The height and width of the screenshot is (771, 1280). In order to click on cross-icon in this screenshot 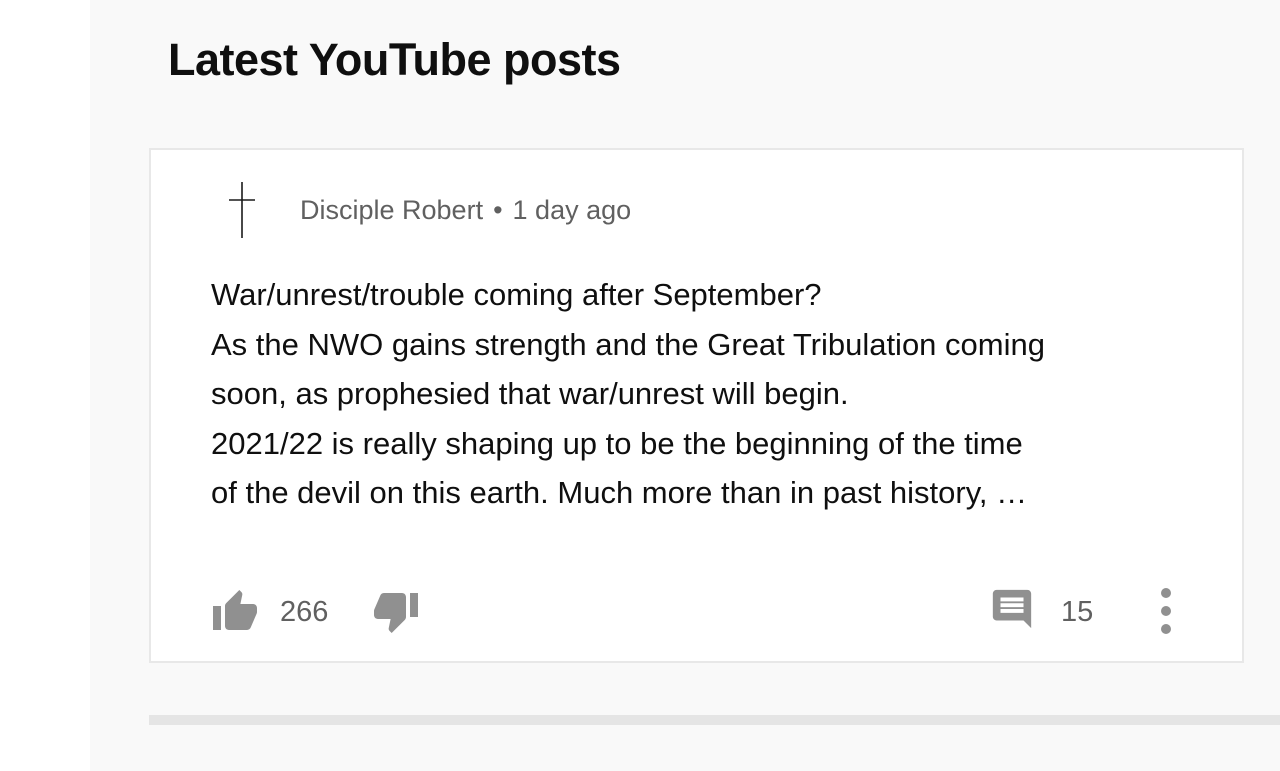, I will do `click(242, 210)`.